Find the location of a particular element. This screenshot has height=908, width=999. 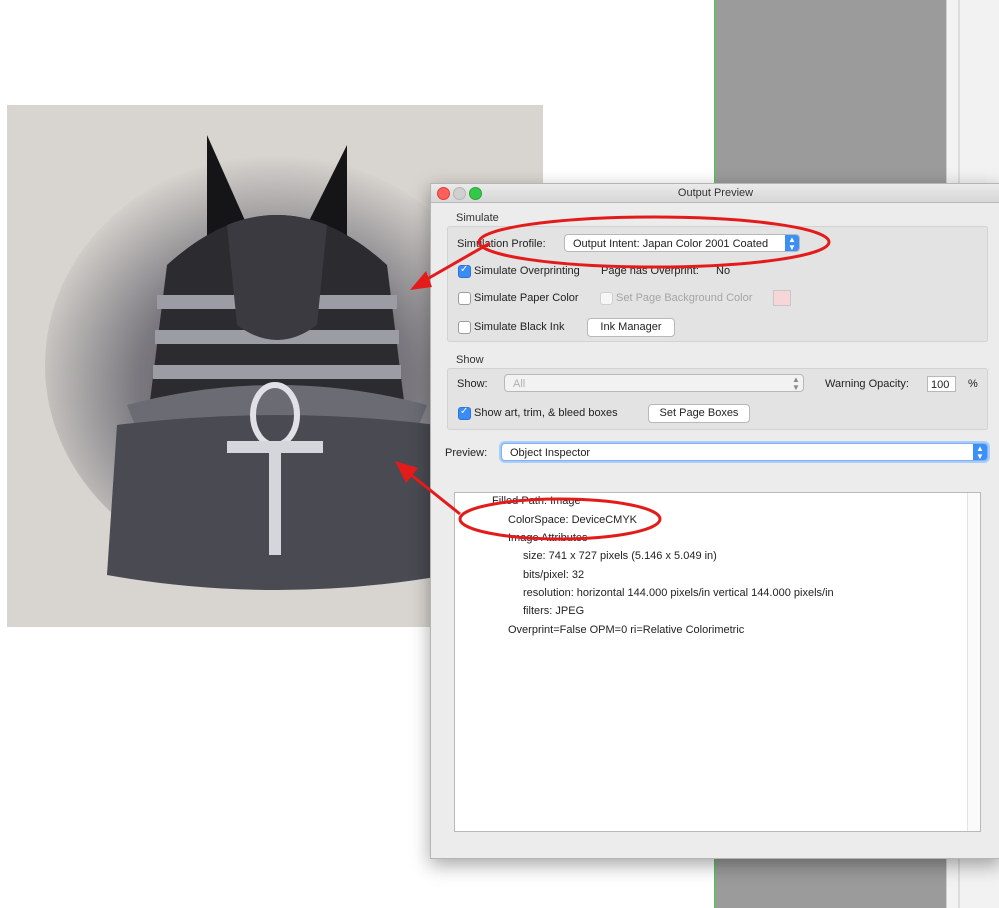

simulation-profile-value: Output Intent: Japan Color 2001 Coated is located at coordinates (671, 244).